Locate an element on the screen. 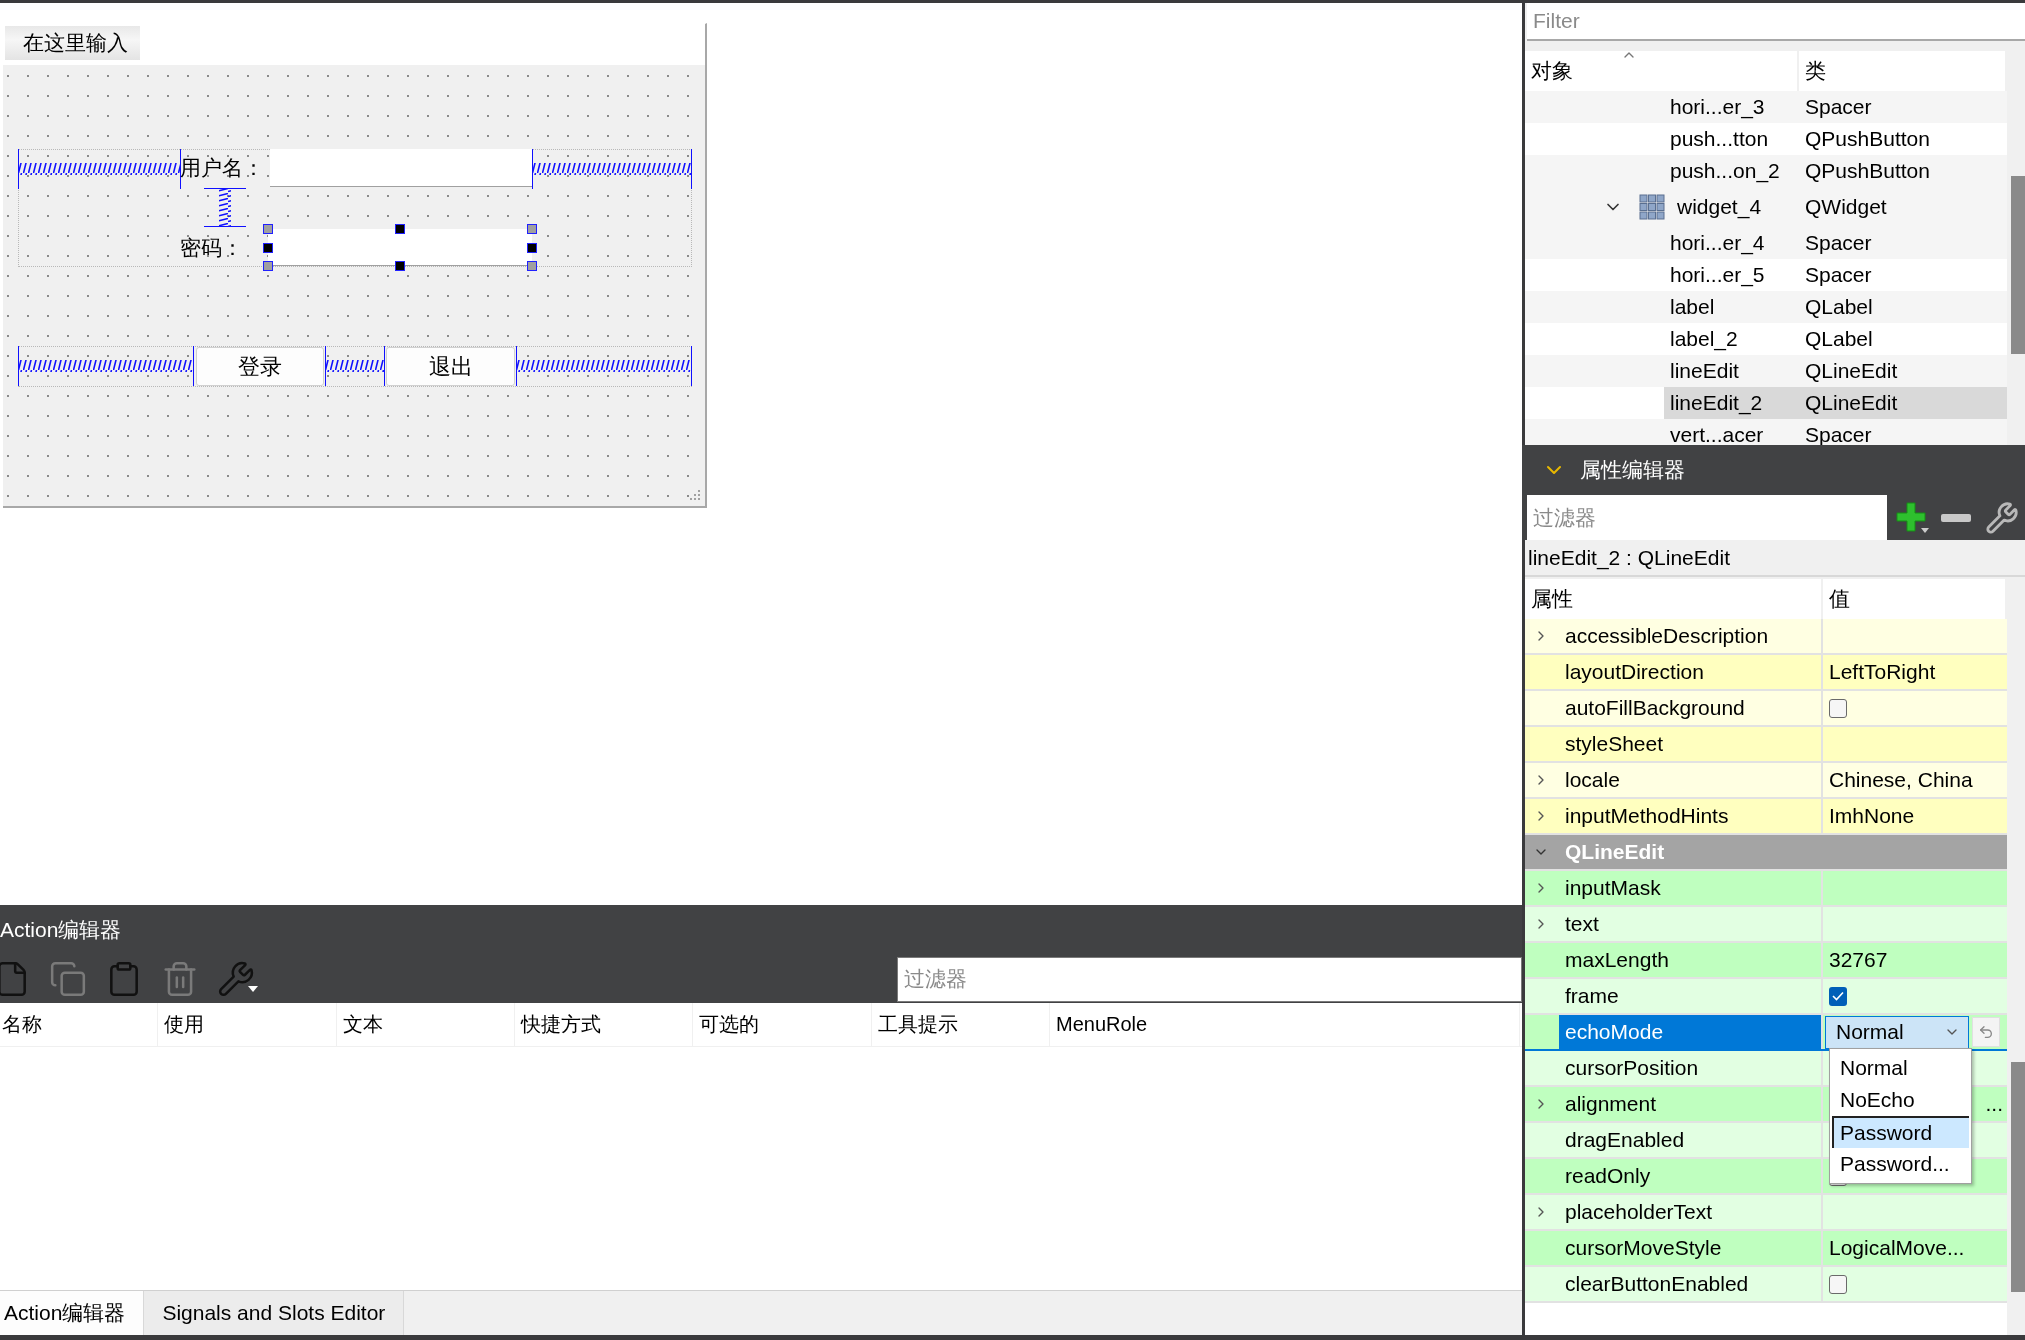 The image size is (2025, 1340). column-header: 文本 is located at coordinates (426, 1024).